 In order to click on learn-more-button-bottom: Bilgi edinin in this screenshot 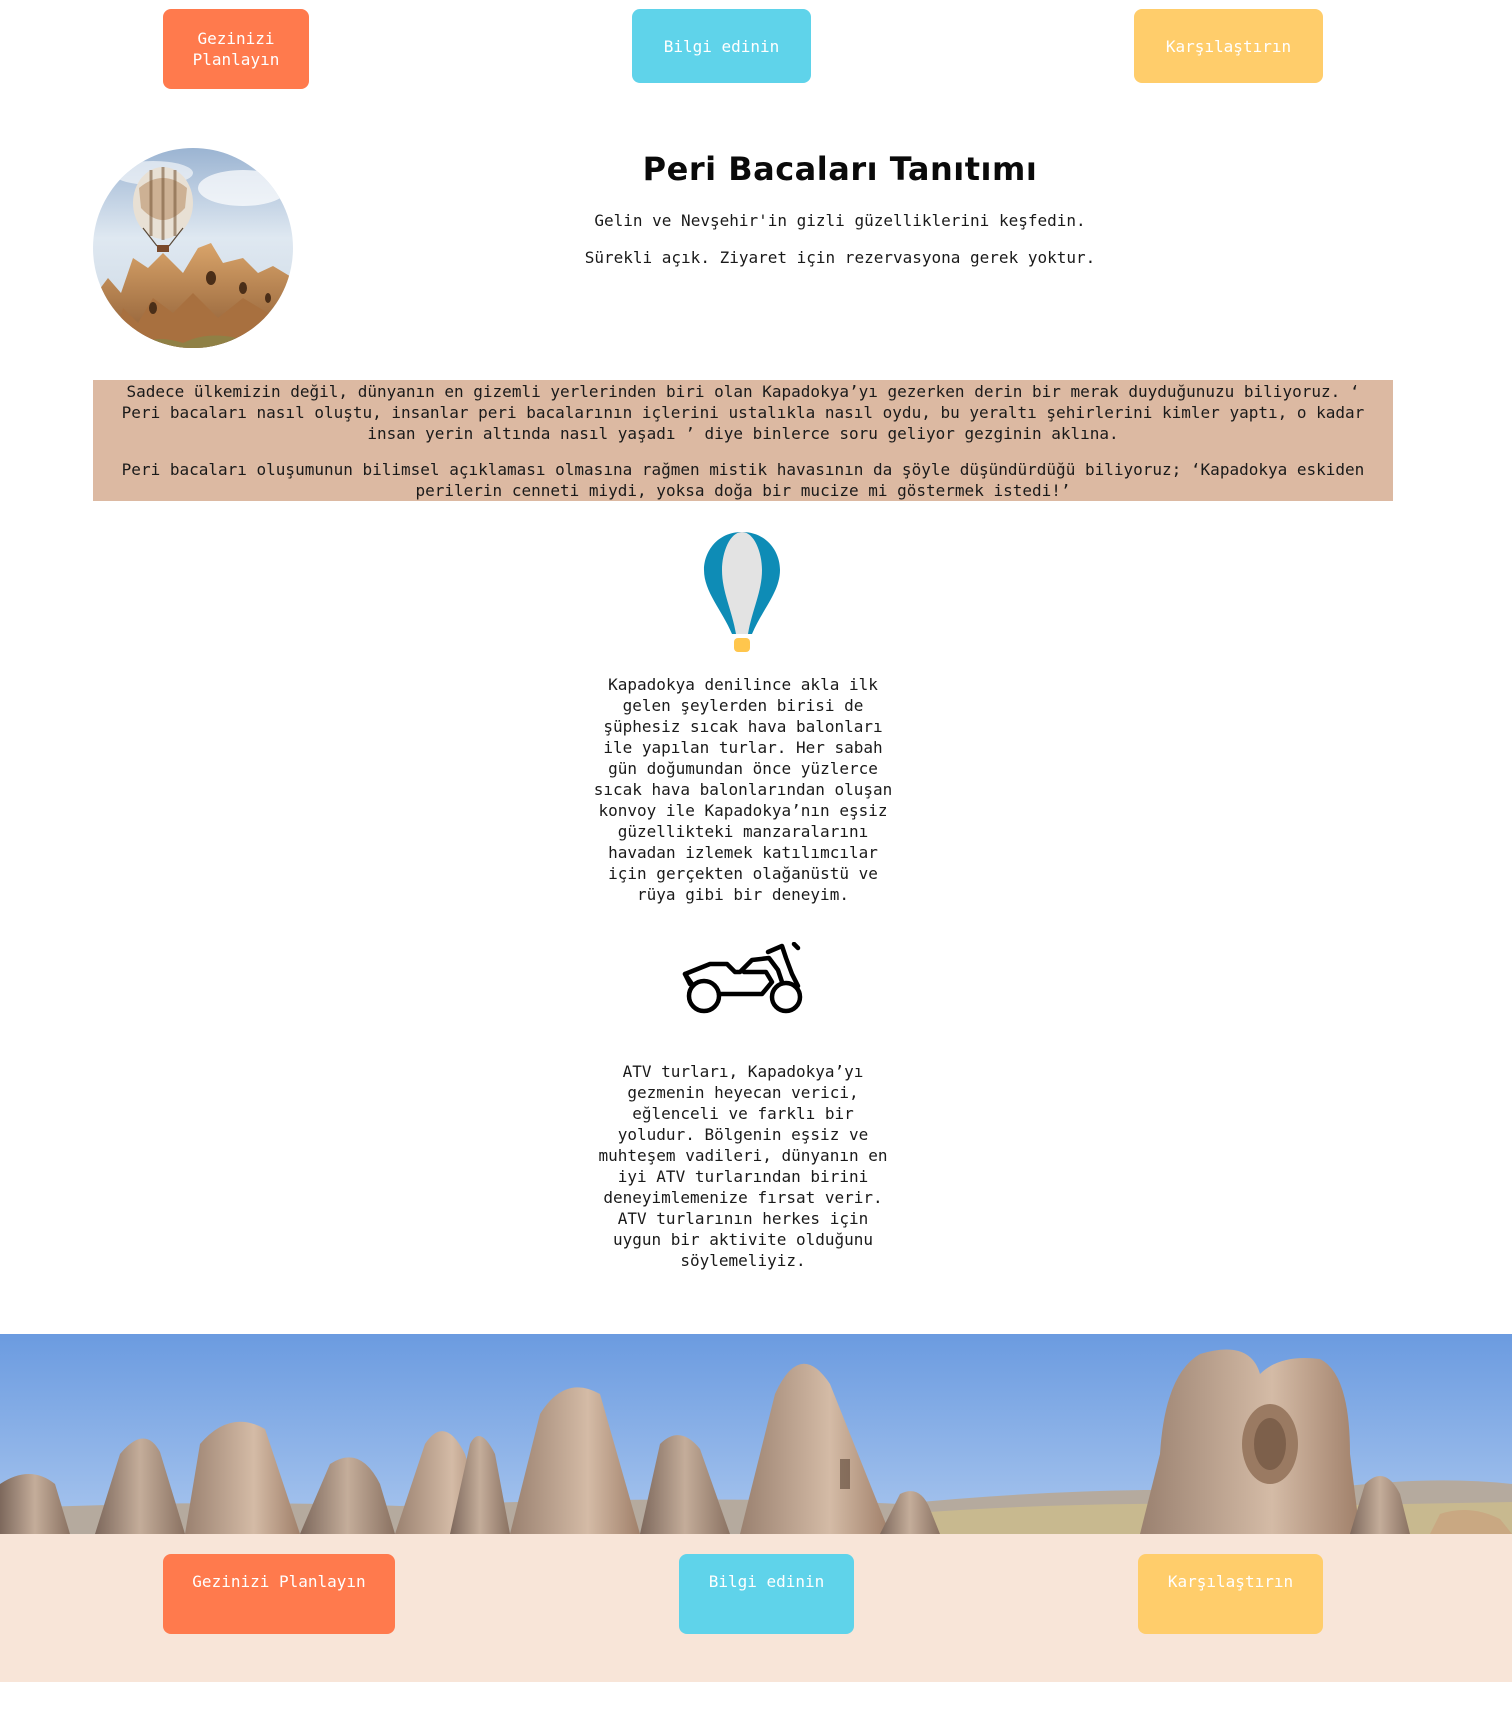, I will do `click(766, 1594)`.